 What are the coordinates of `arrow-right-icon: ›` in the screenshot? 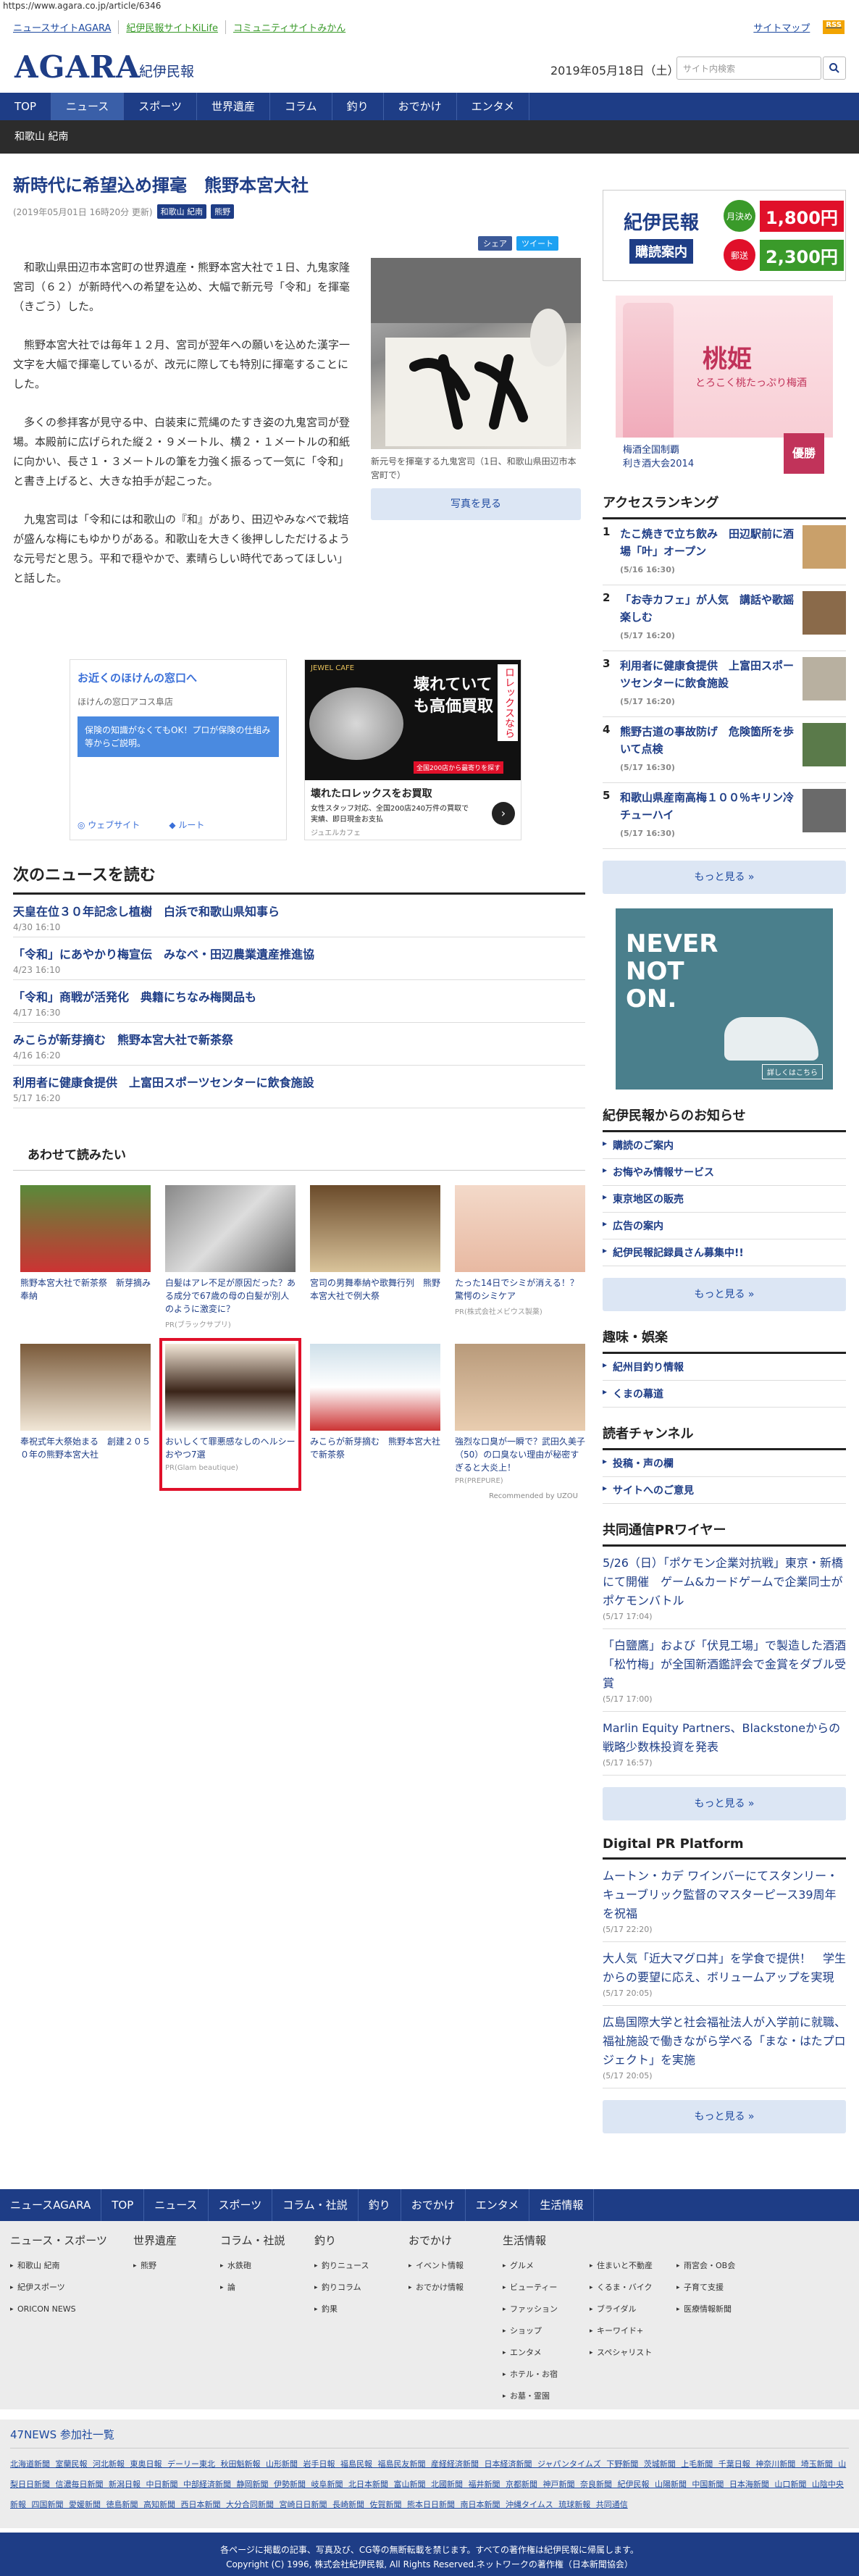 It's located at (503, 813).